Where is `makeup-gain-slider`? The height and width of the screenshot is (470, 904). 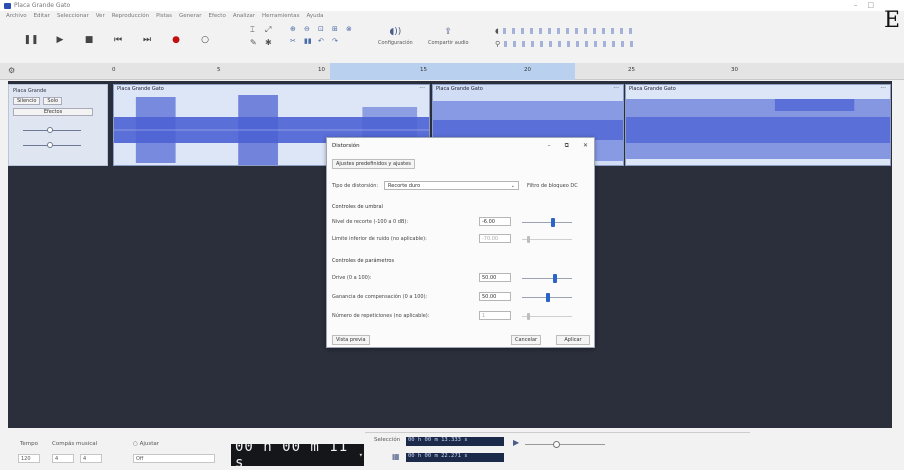
makeup-gain-slider is located at coordinates (547, 297).